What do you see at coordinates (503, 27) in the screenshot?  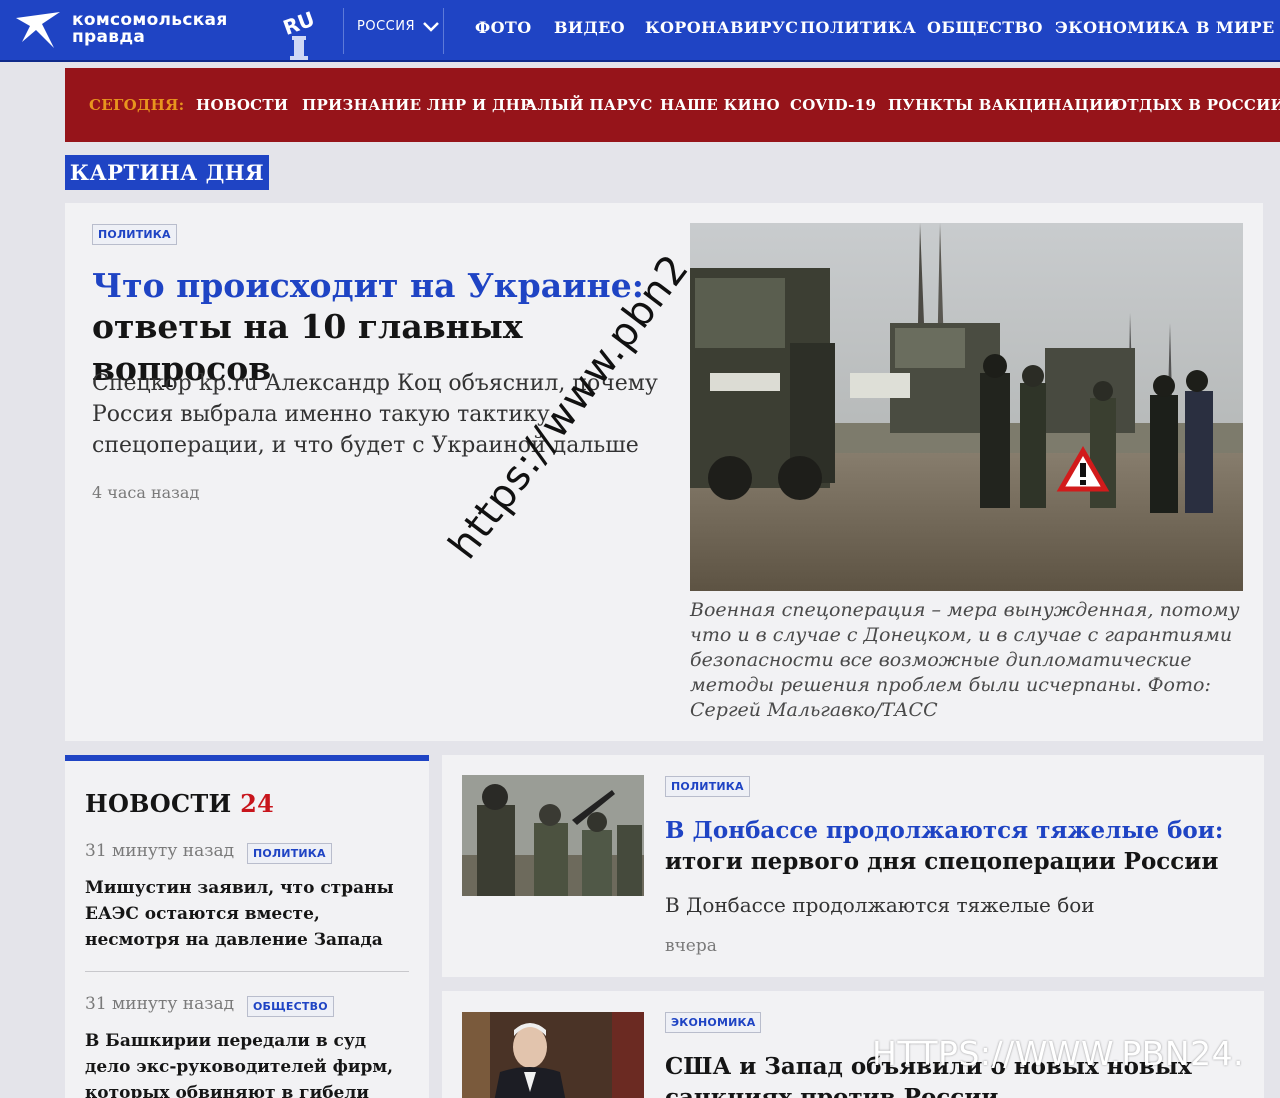 I see `nav-foto: ФОТО` at bounding box center [503, 27].